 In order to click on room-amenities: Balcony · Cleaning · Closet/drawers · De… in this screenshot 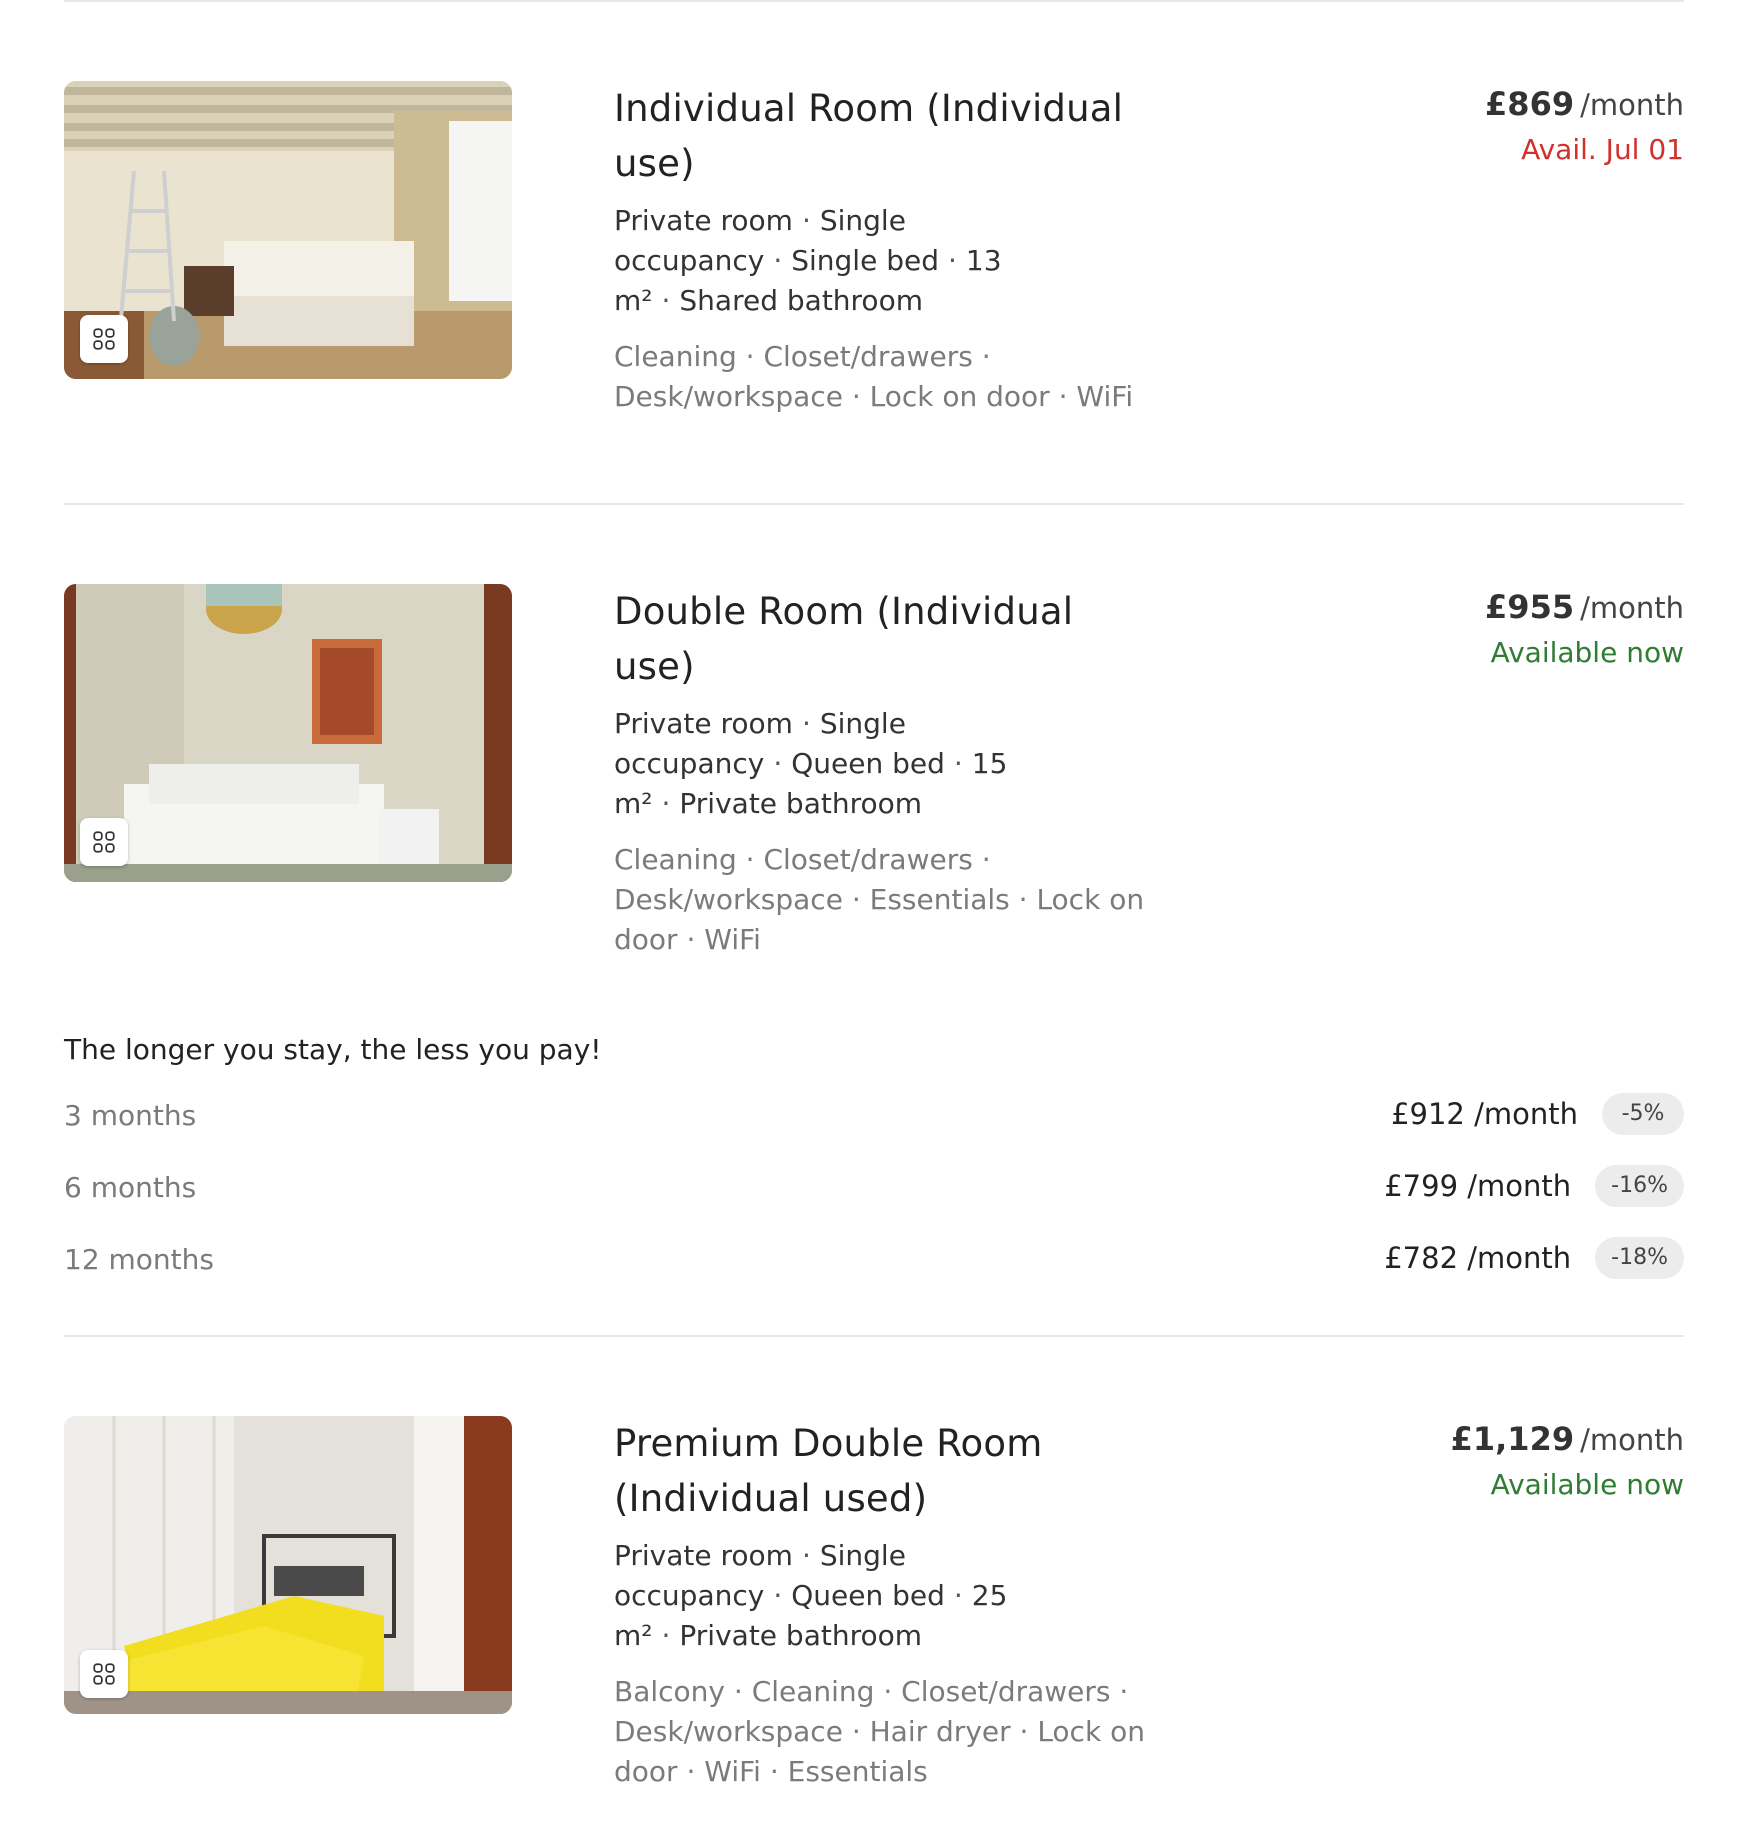, I will do `click(879, 1731)`.